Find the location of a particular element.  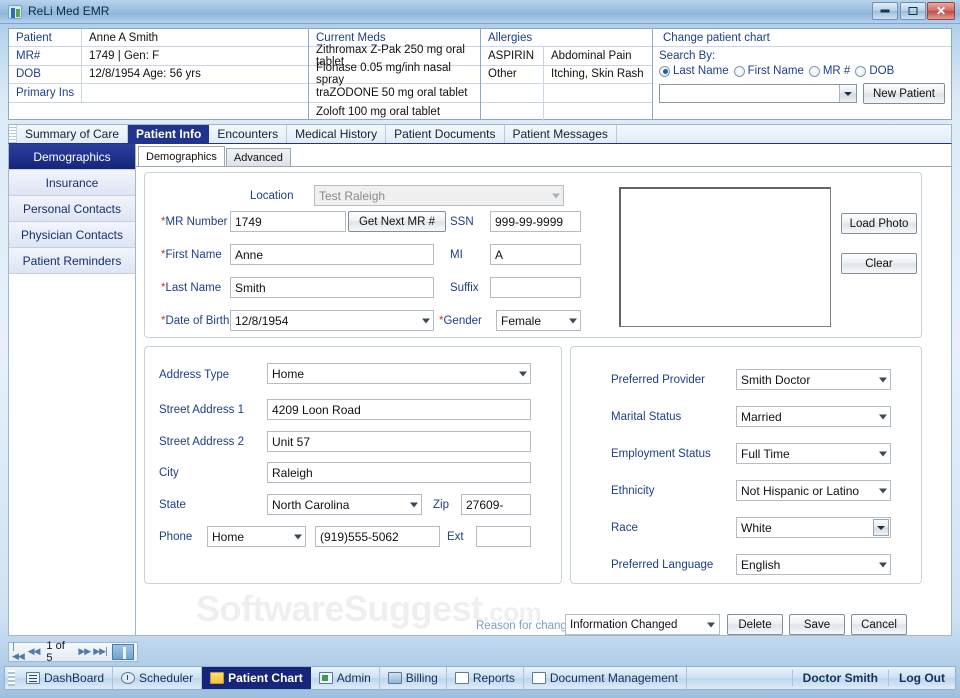

taskbar-item-label: Patient Chart is located at coordinates (265, 678).